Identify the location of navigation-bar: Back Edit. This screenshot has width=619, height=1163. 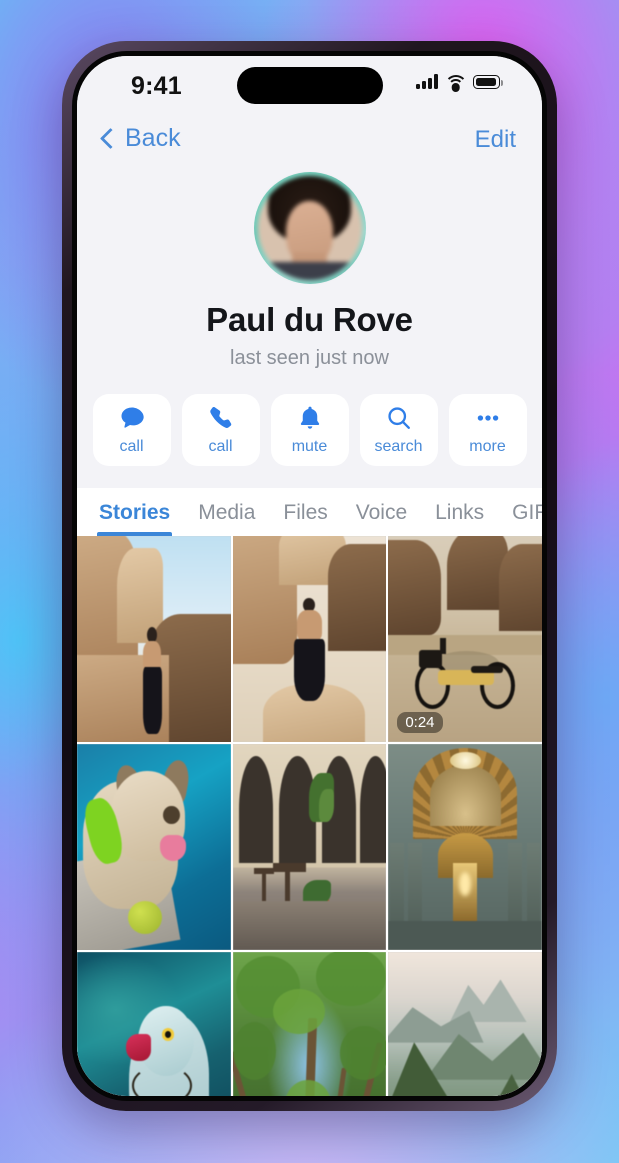
(309, 141).